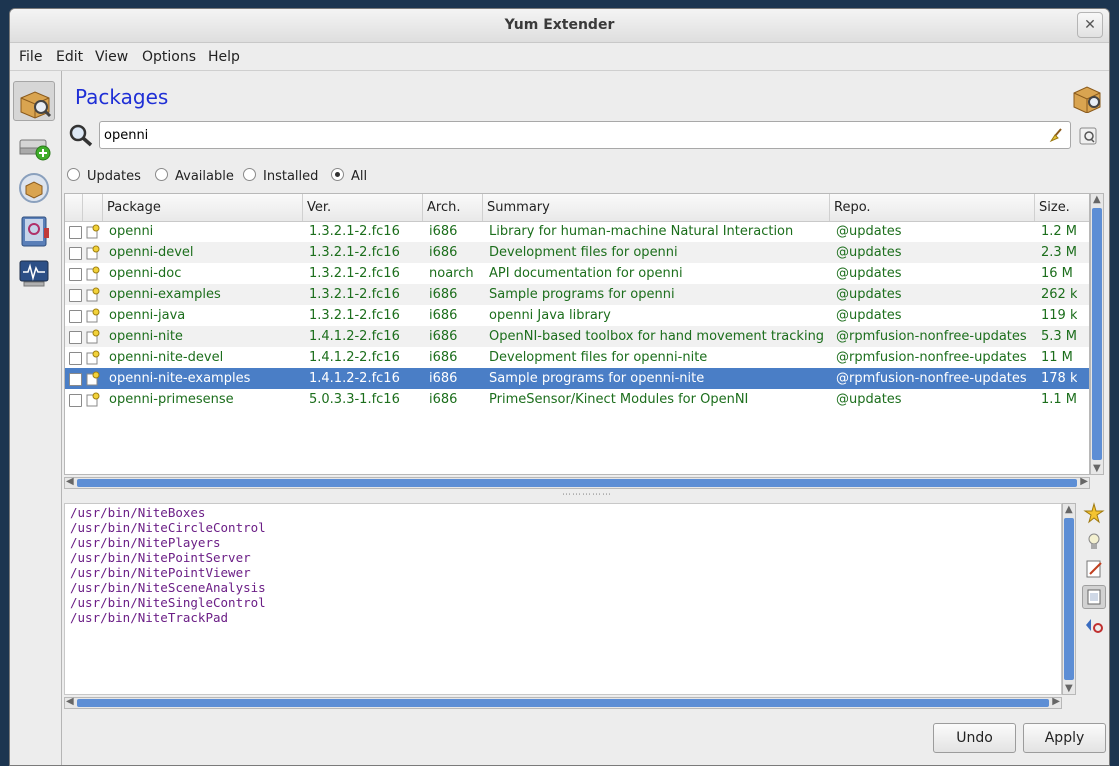 The image size is (1119, 766). I want to click on col-header-package: Package, so click(203, 207).